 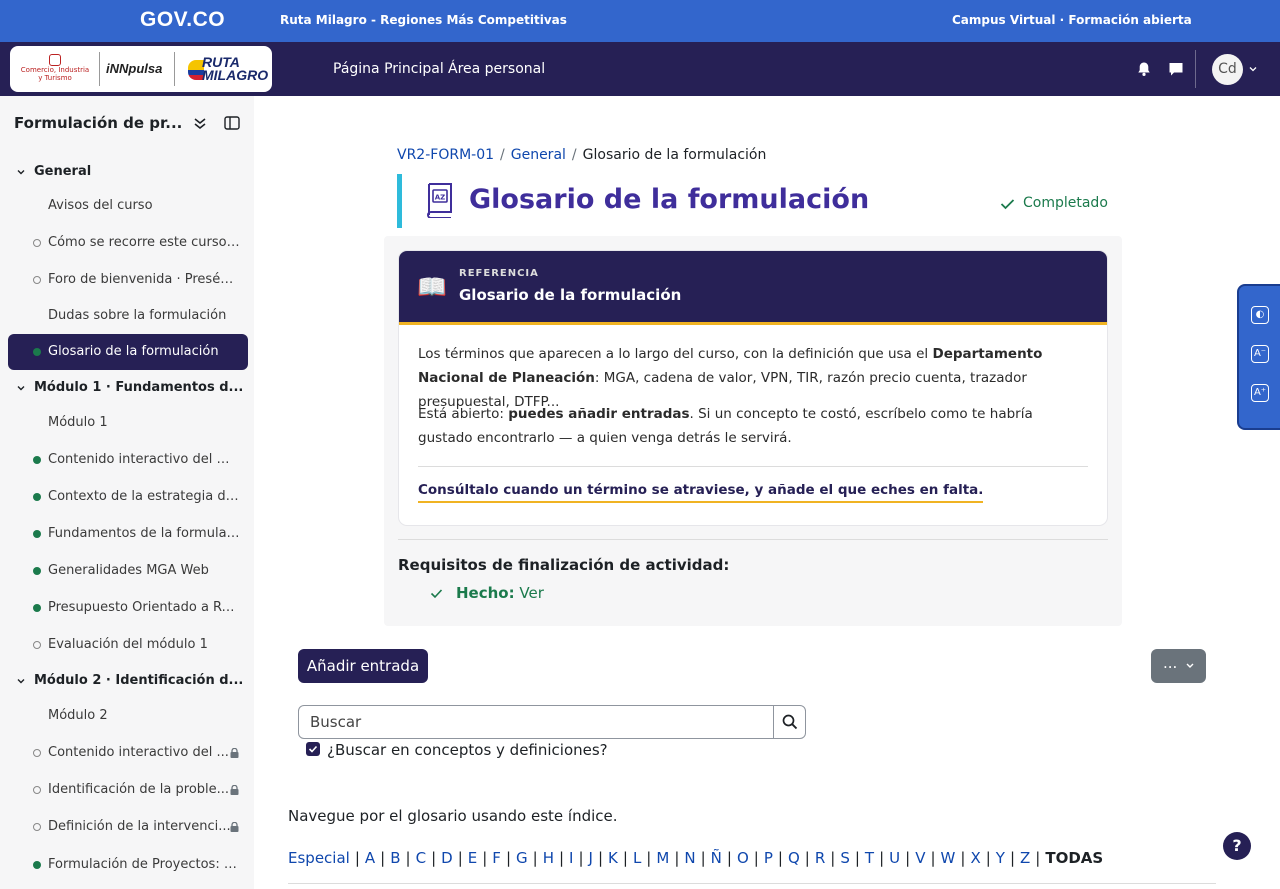 I want to click on sidebar-item: Avisos del curso, so click(x=128, y=206).